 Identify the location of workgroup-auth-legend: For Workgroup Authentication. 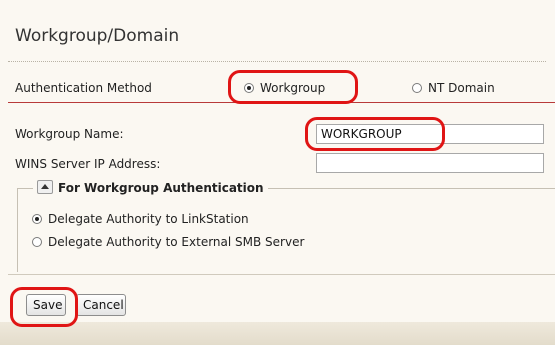
(150, 187).